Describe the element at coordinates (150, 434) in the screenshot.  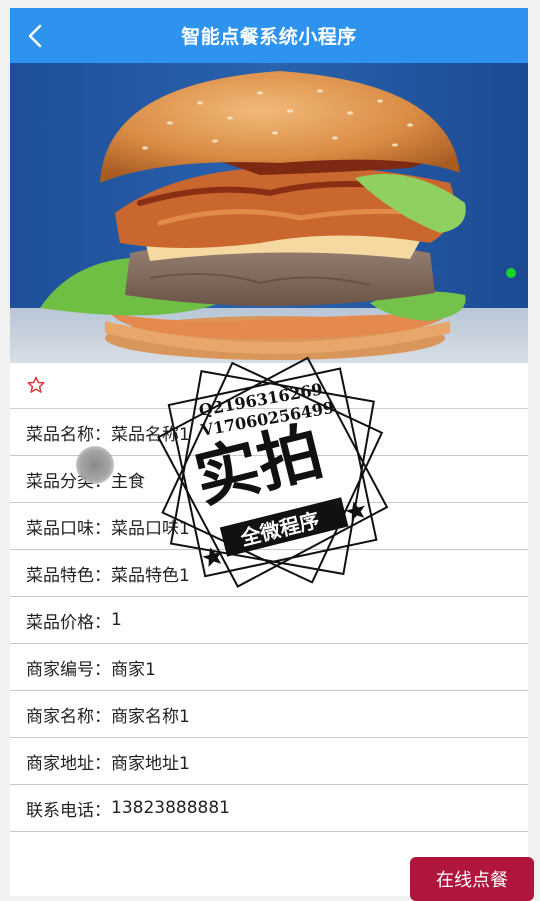
I see `field-value: 菜品名称1` at that location.